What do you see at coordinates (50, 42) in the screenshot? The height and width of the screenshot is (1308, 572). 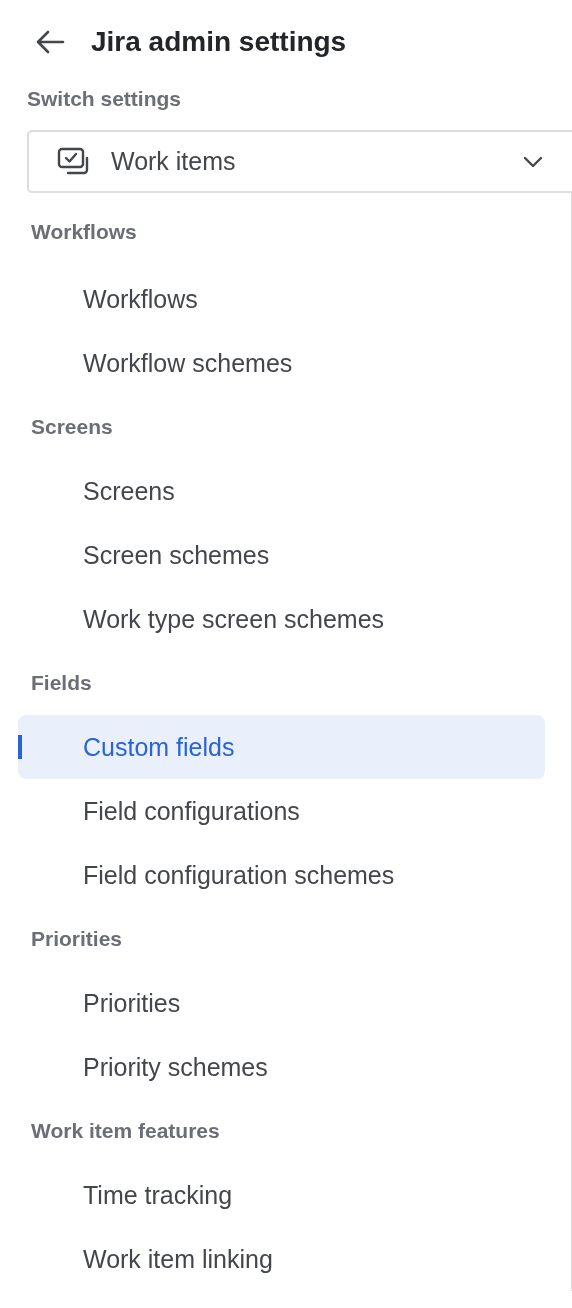 I see `back-arrow-icon` at bounding box center [50, 42].